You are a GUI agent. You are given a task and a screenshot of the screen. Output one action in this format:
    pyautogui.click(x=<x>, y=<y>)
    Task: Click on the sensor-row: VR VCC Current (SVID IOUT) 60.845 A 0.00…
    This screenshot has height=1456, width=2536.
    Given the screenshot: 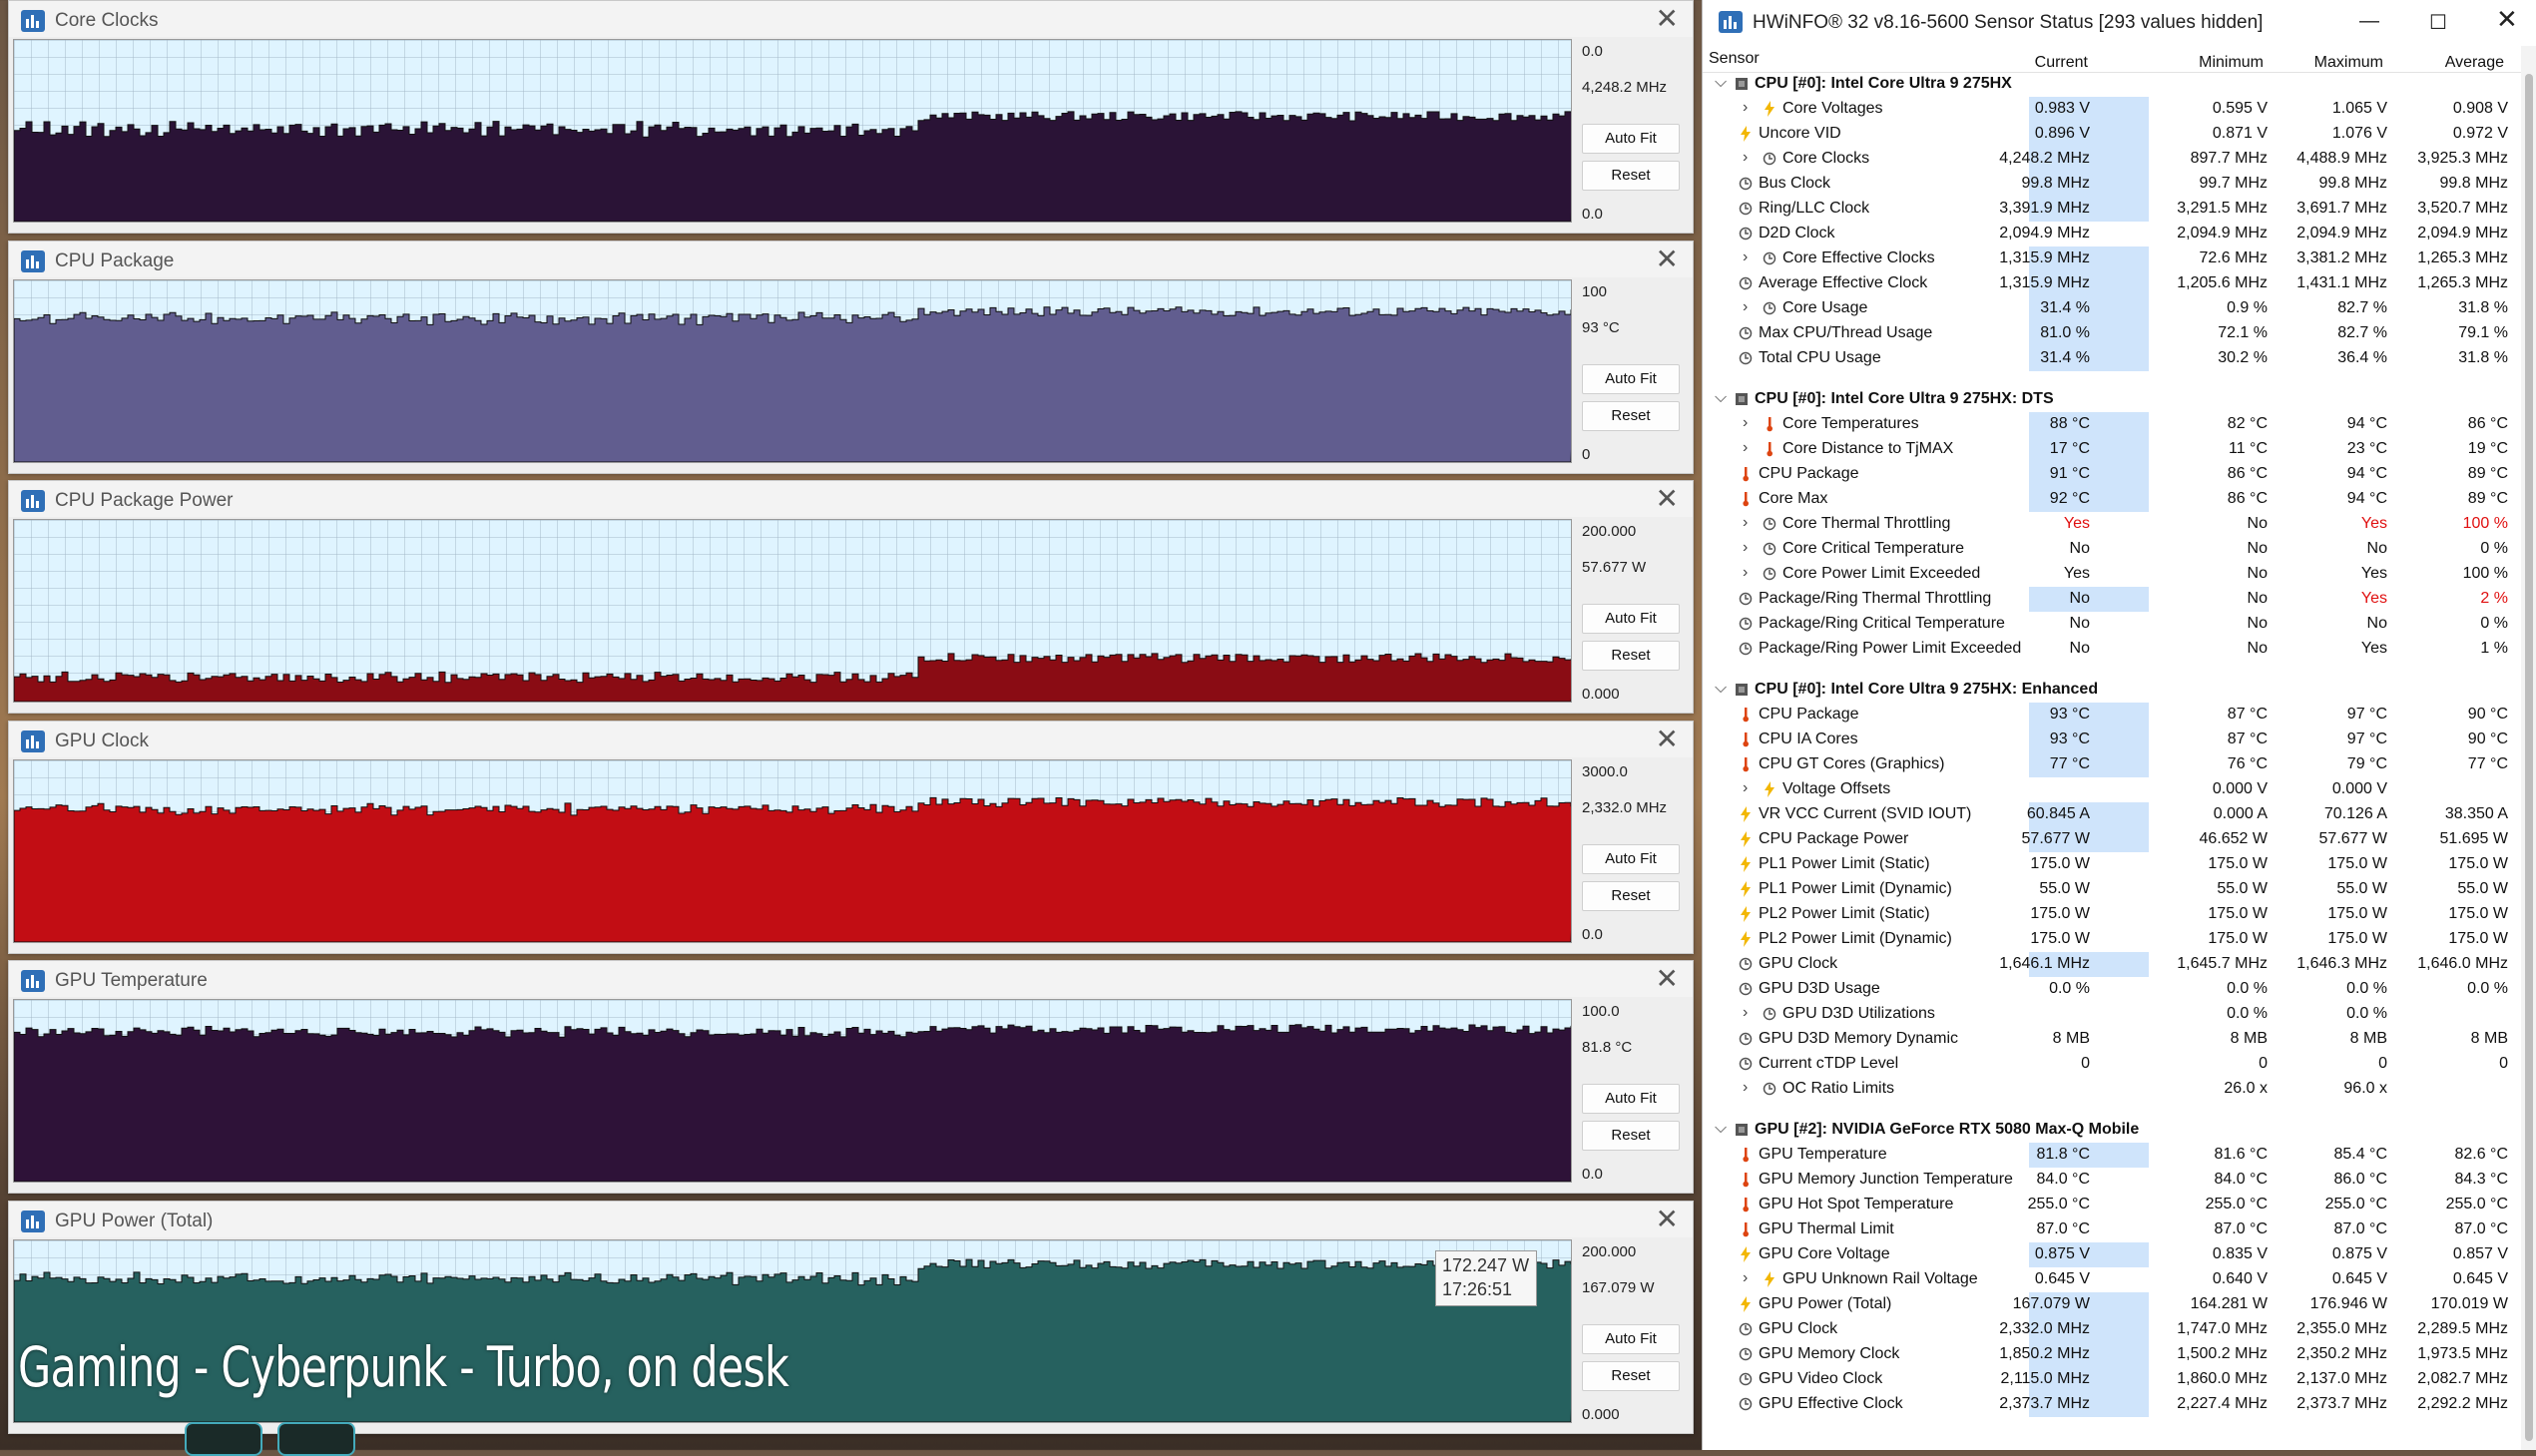 What is the action you would take?
    pyautogui.click(x=2112, y=814)
    